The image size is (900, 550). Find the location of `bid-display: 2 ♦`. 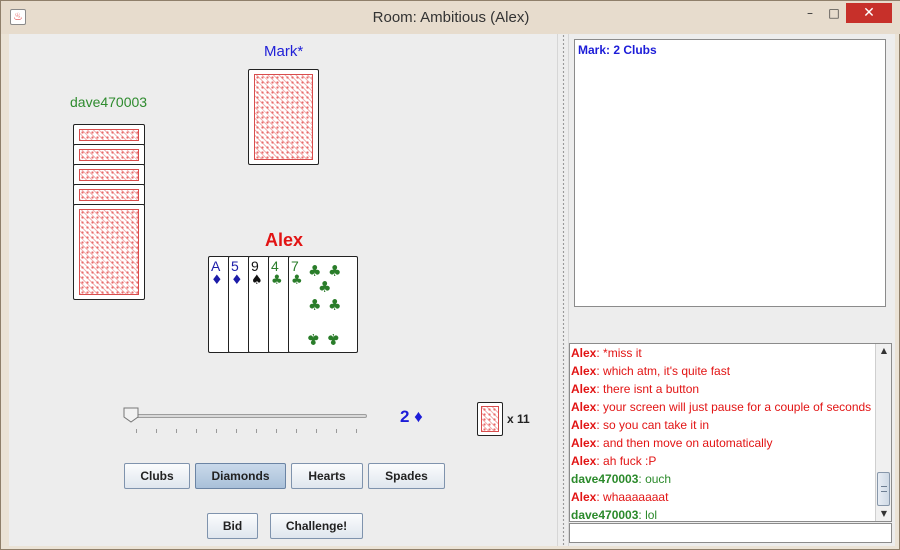

bid-display: 2 ♦ is located at coordinates (411, 416).